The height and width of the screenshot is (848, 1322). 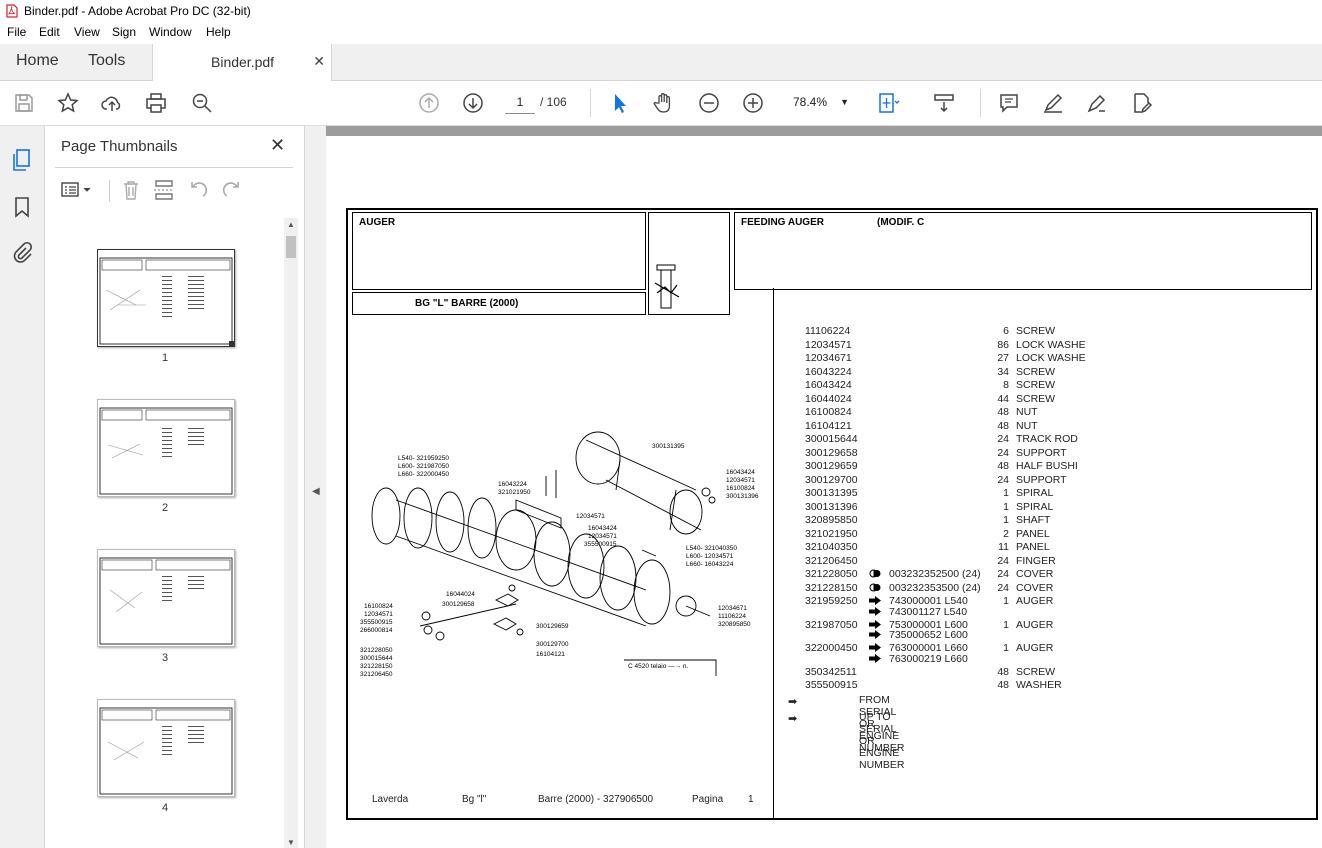 What do you see at coordinates (49, 32) in the screenshot?
I see `menu-edit: Edit` at bounding box center [49, 32].